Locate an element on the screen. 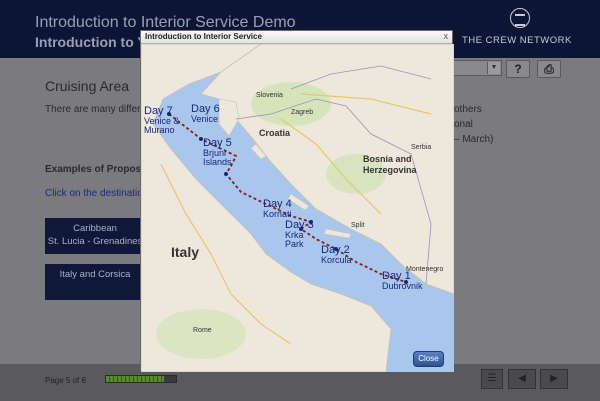 The height and width of the screenshot is (401, 600). day-label-6: Day 6 Venice is located at coordinates (205, 114).